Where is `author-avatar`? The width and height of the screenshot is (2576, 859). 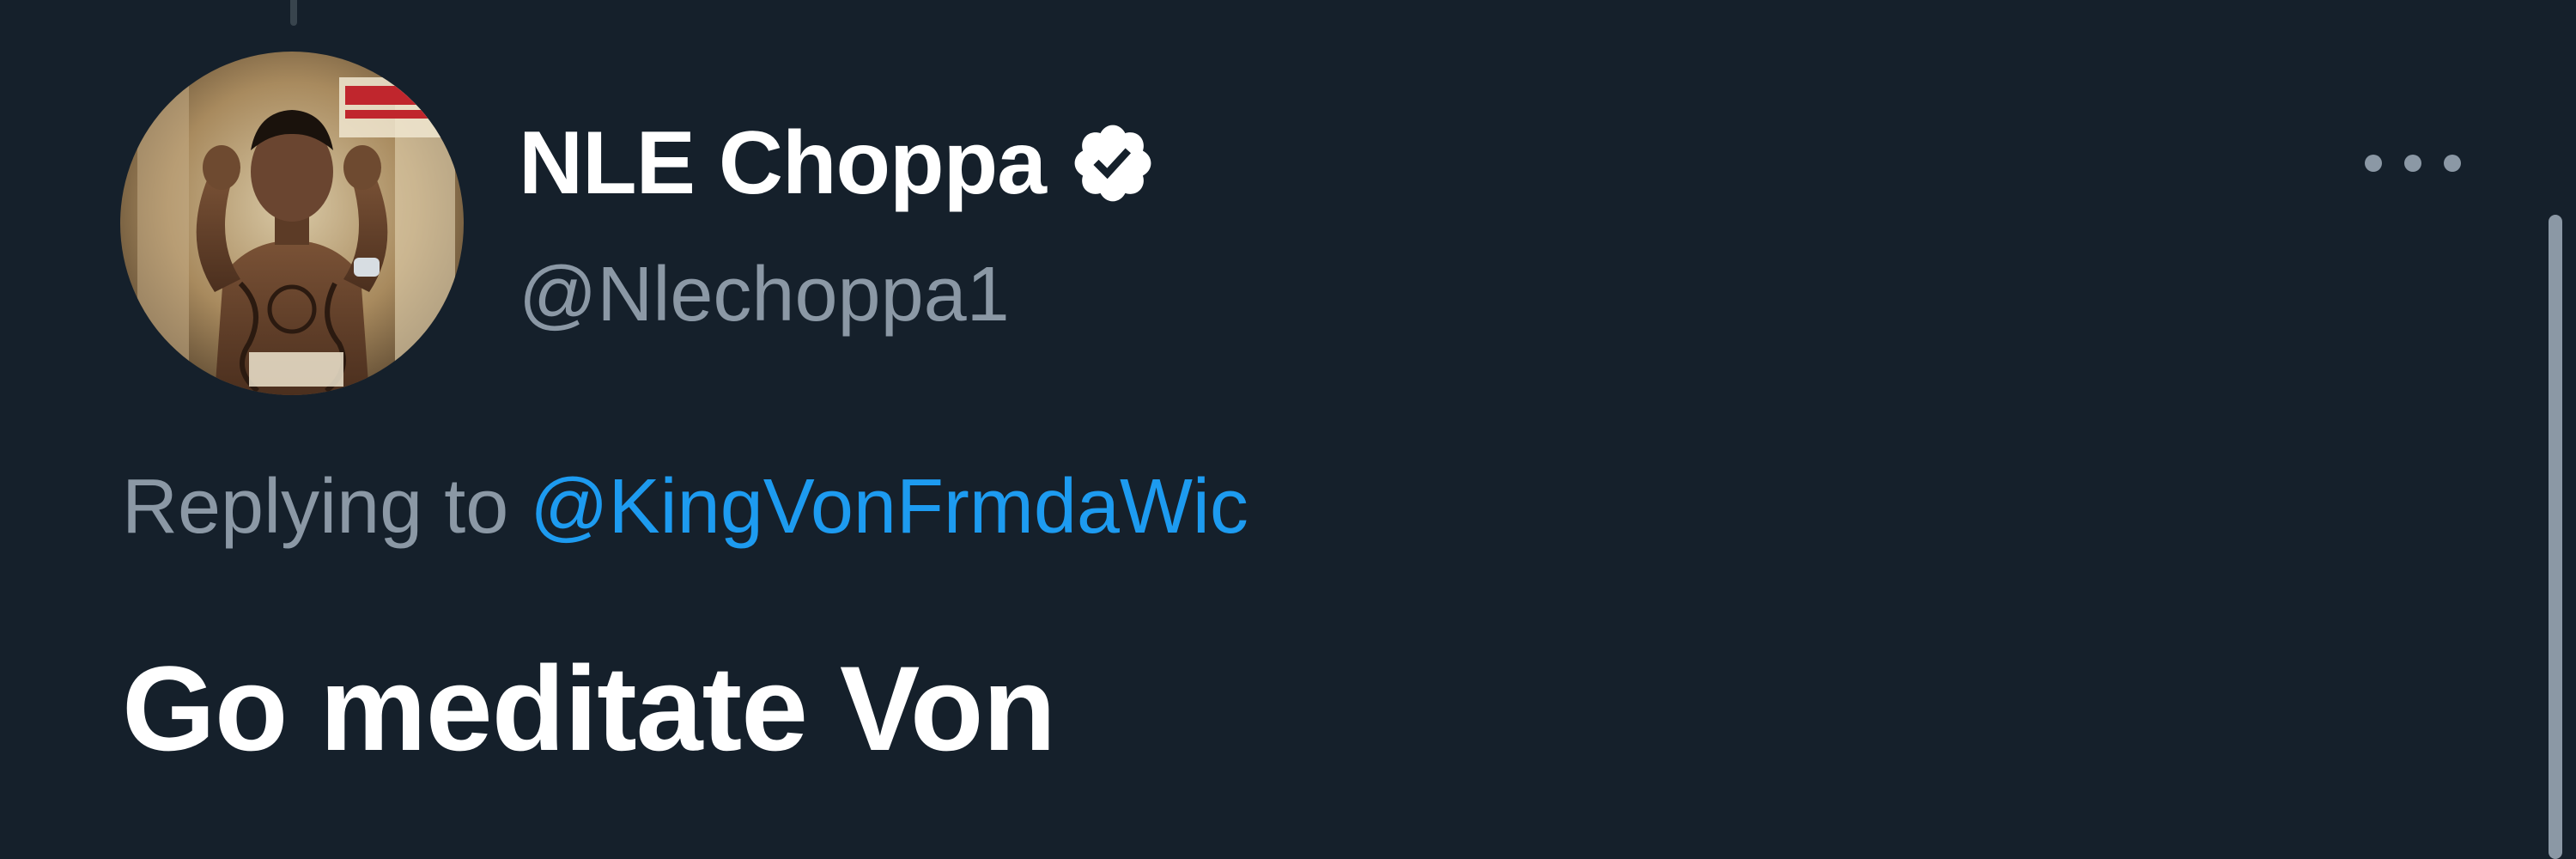
author-avatar is located at coordinates (292, 224).